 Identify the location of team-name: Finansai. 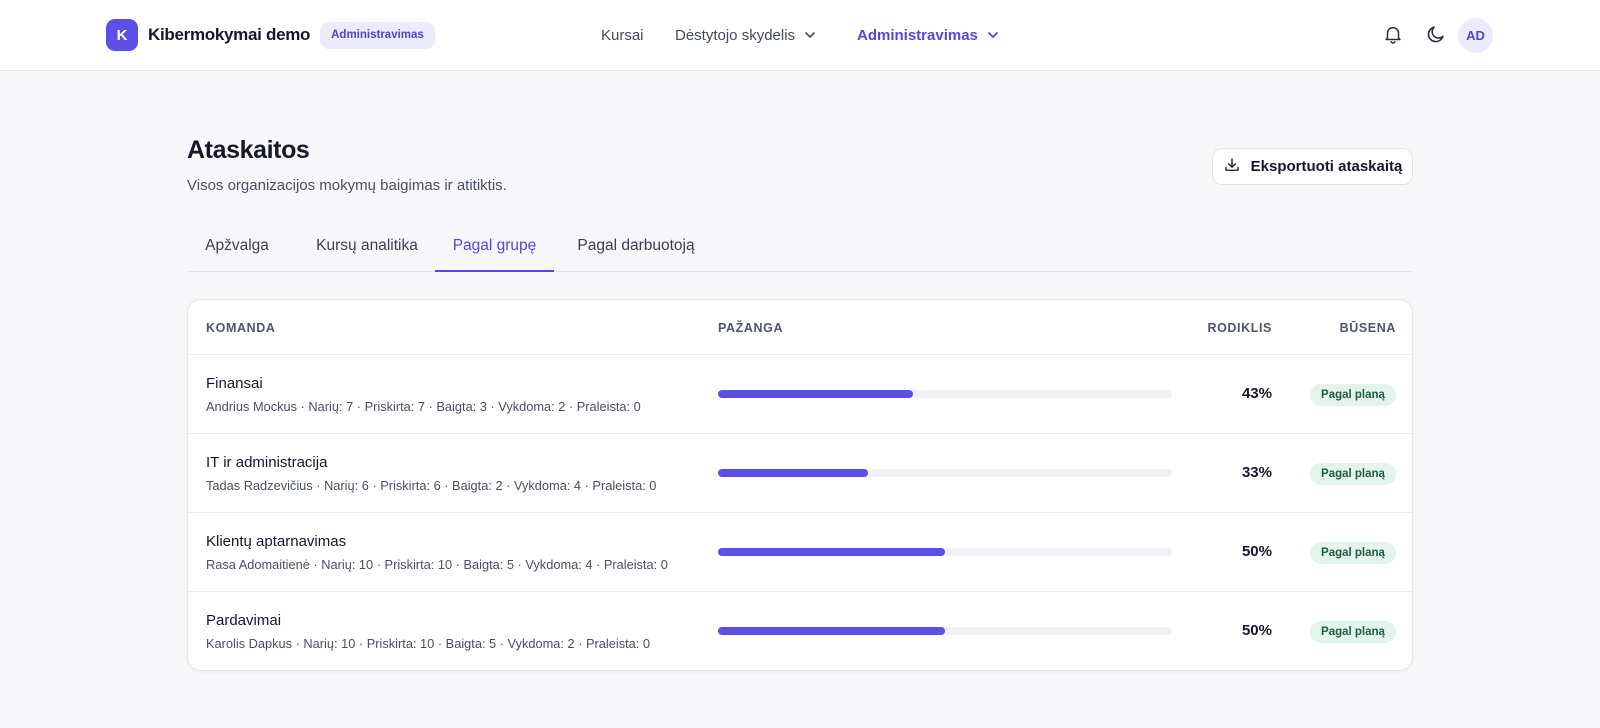
(234, 383).